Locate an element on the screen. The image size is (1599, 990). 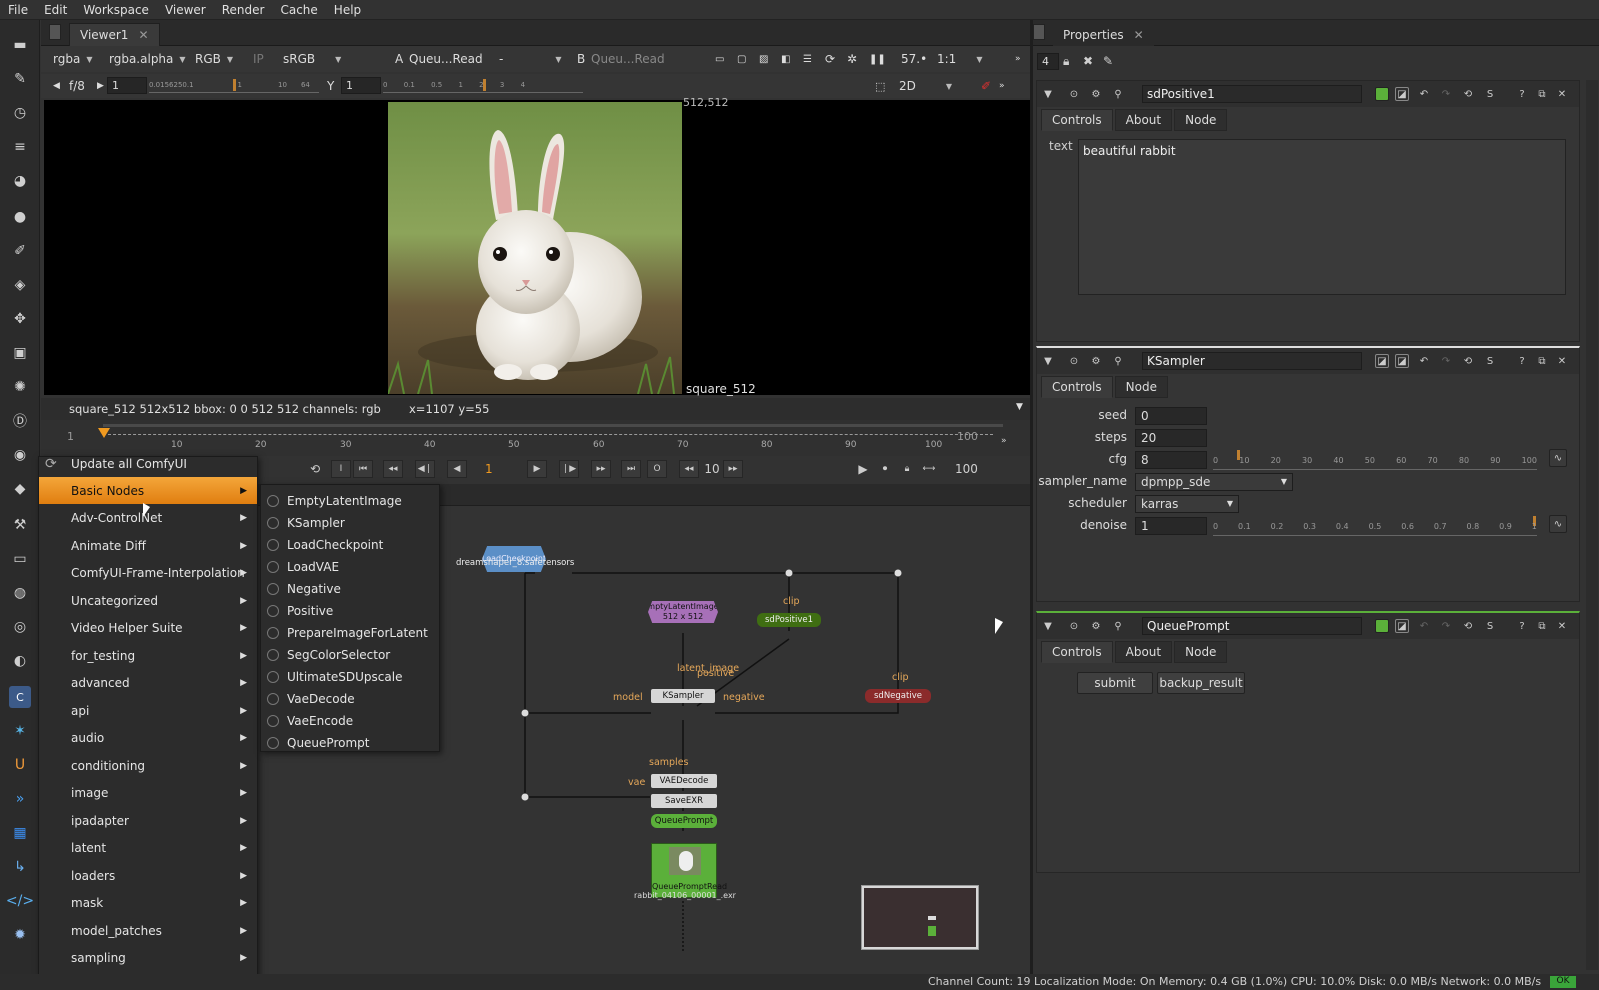
clear-icon: ✖ is located at coordinates (1088, 61).